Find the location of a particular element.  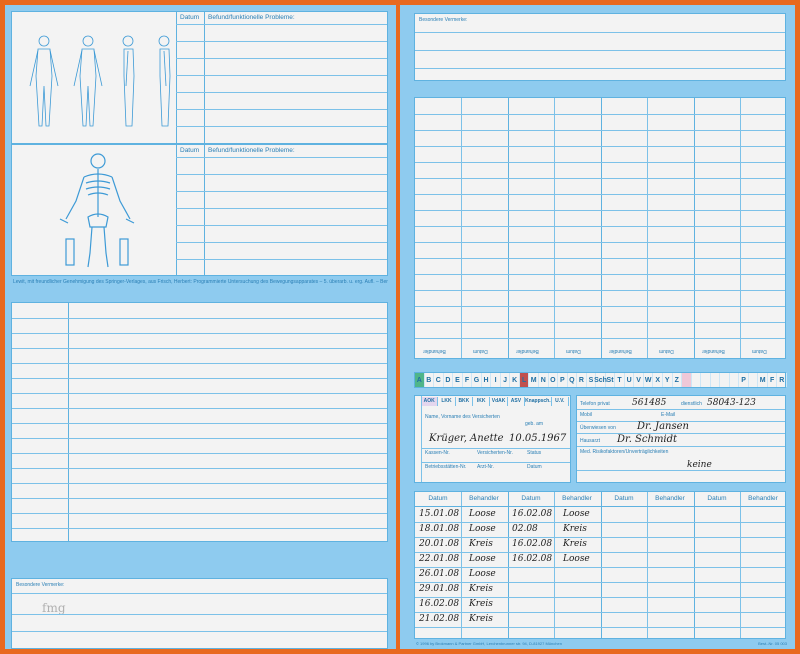

mobile-label: Mobil is located at coordinates (586, 415).